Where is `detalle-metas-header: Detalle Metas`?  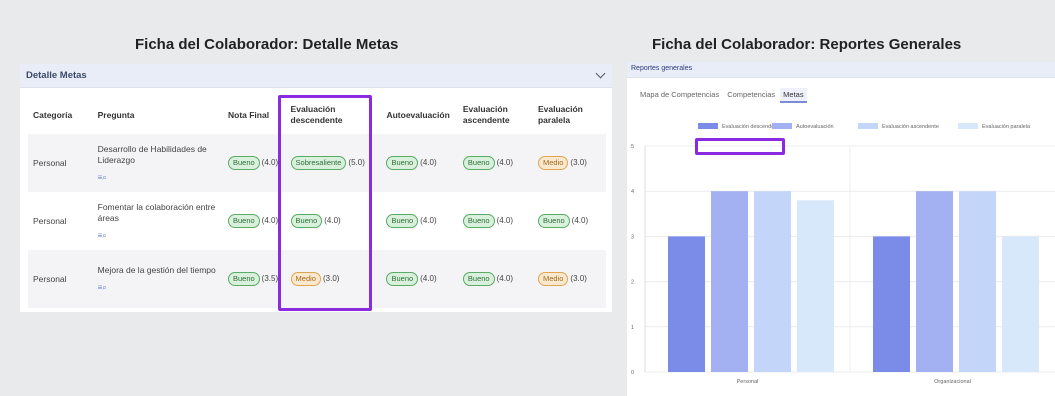
detalle-metas-header: Detalle Metas is located at coordinates (316, 76).